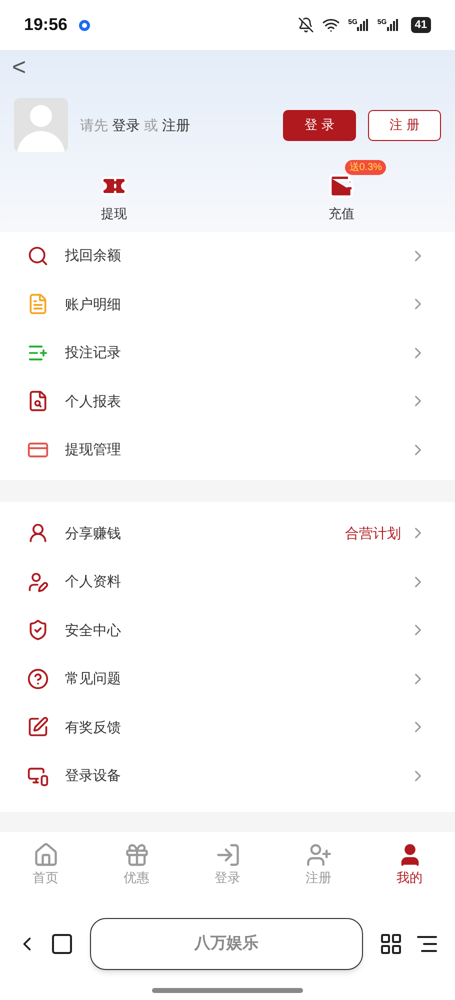  Describe the element at coordinates (227, 450) in the screenshot. I see `menu-item: 提现管理` at that location.